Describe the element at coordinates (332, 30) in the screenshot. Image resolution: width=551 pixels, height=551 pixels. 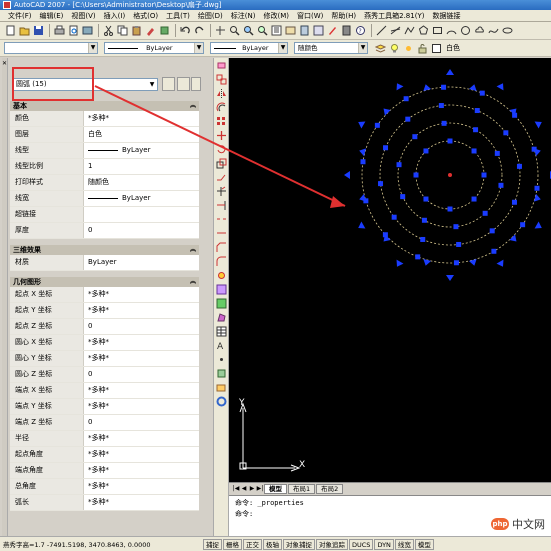
I see `markup-icon` at that location.